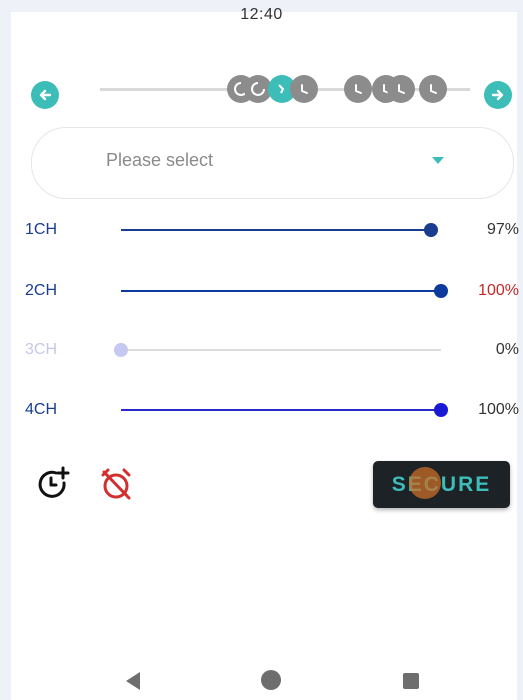 The height and width of the screenshot is (700, 523). What do you see at coordinates (272, 163) in the screenshot?
I see `scene-select: Please select` at bounding box center [272, 163].